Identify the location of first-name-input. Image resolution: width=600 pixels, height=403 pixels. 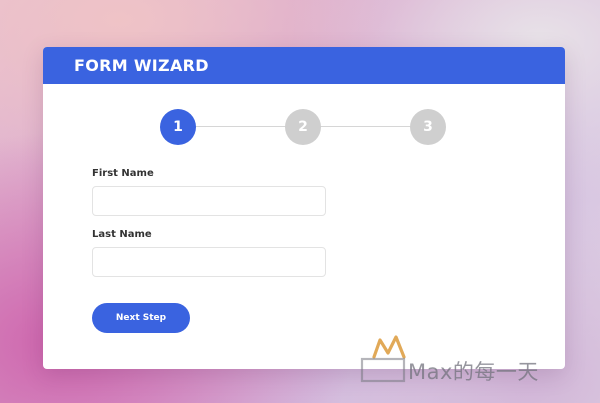
(209, 201).